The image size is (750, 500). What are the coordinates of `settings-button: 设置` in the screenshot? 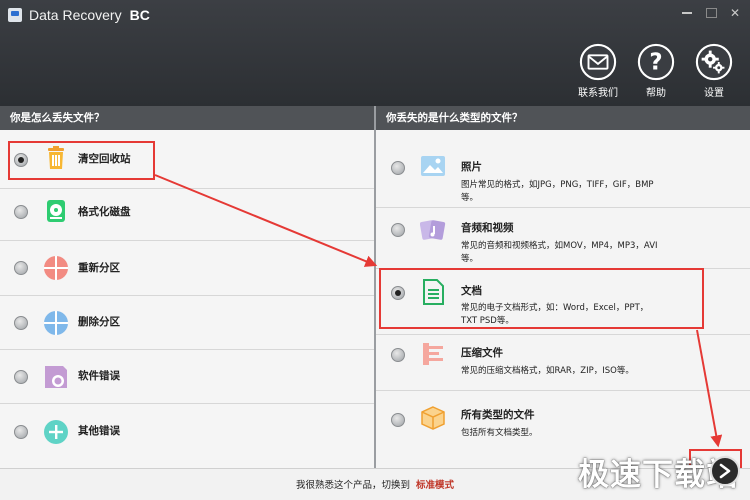 It's located at (714, 71).